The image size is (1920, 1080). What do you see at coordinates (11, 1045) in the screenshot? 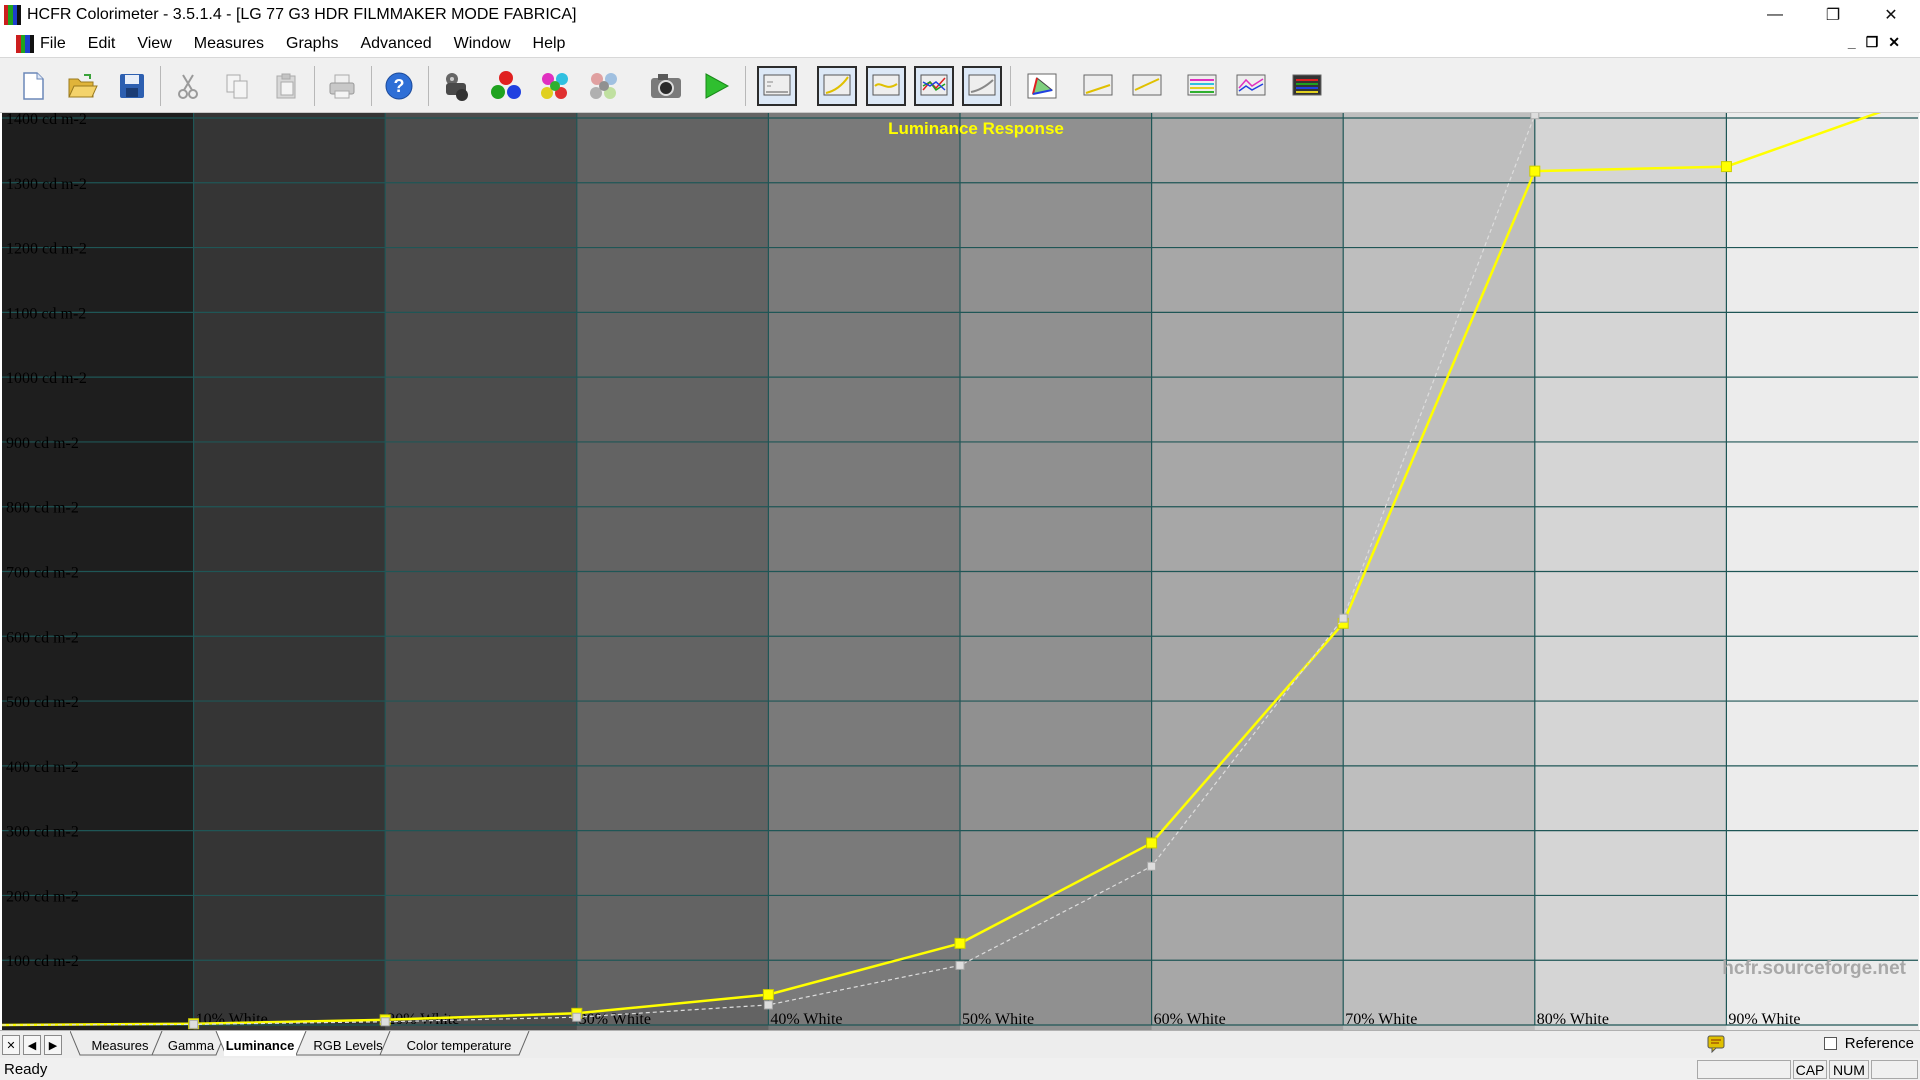
I see `tab-close-button: ✕` at bounding box center [11, 1045].